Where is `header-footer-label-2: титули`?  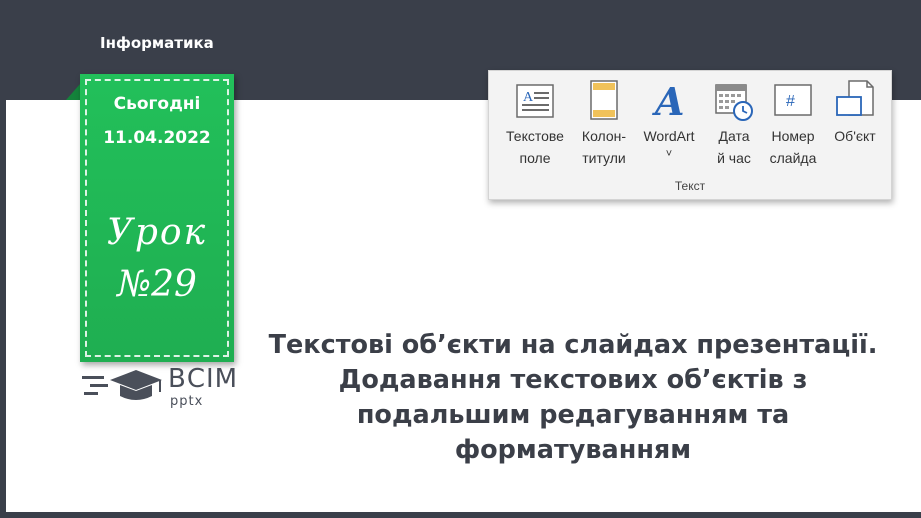 header-footer-label-2: титули is located at coordinates (604, 158).